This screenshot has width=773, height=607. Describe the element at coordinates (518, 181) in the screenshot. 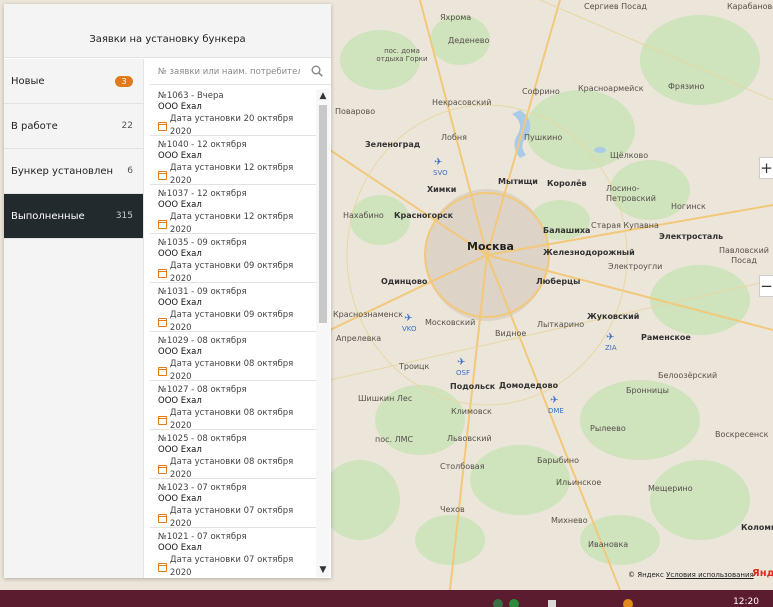

I see `map-label: Мытищи` at that location.